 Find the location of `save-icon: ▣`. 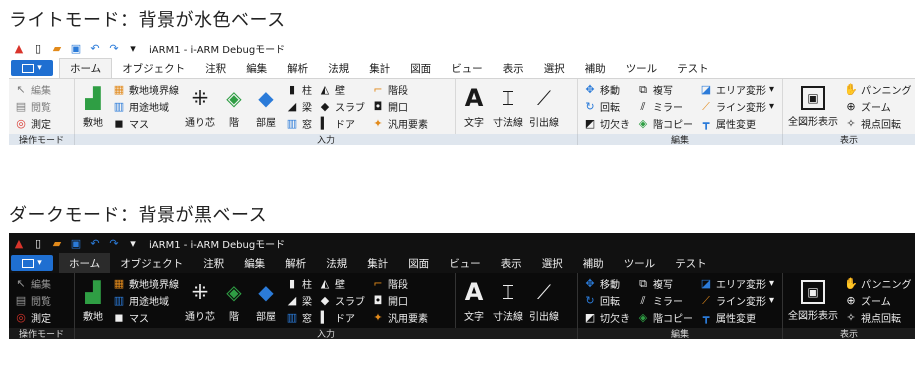

save-icon: ▣ is located at coordinates (76, 48).